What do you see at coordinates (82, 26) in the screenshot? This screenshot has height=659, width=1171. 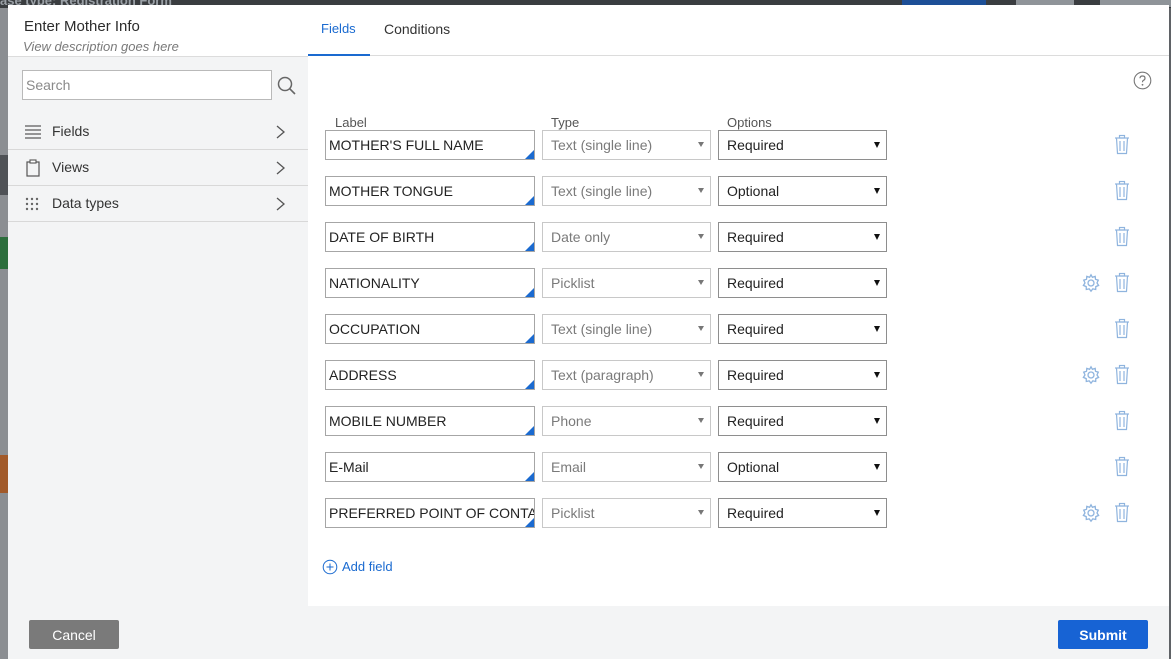 I see `view-title: Enter Mother Info` at bounding box center [82, 26].